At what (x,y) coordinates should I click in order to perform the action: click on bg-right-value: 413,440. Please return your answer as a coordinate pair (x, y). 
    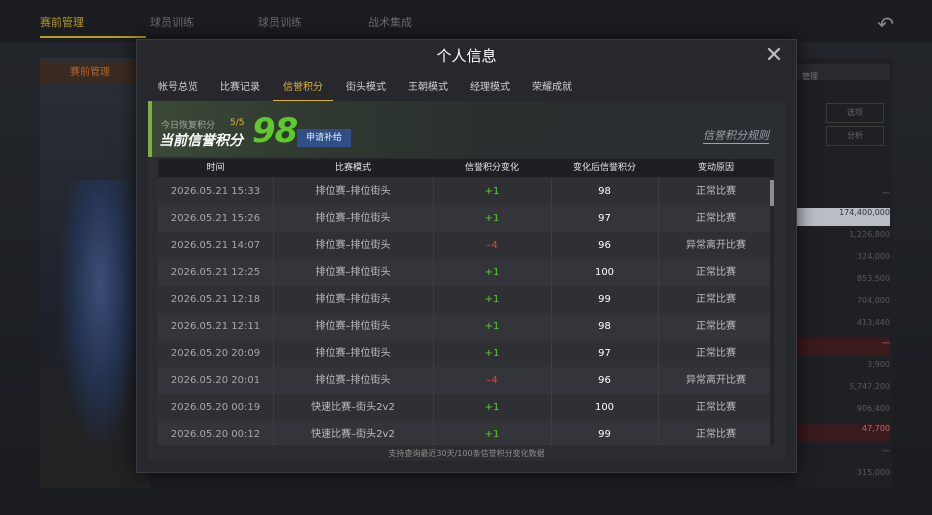
    Looking at the image, I should click on (873, 322).